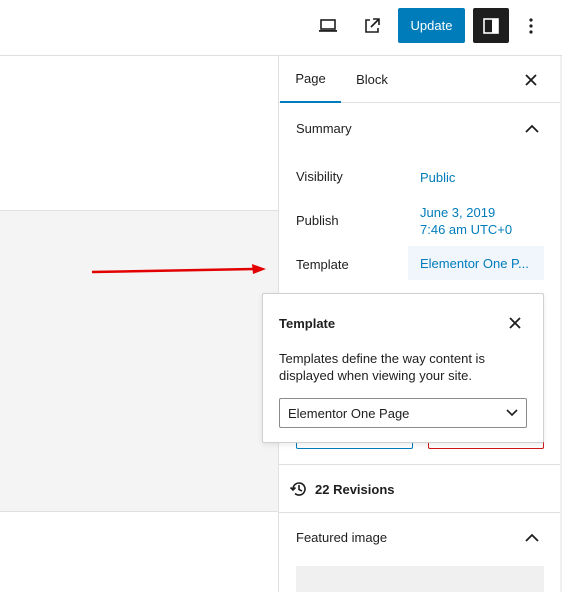  What do you see at coordinates (372, 26) in the screenshot?
I see `external-link-icon` at bounding box center [372, 26].